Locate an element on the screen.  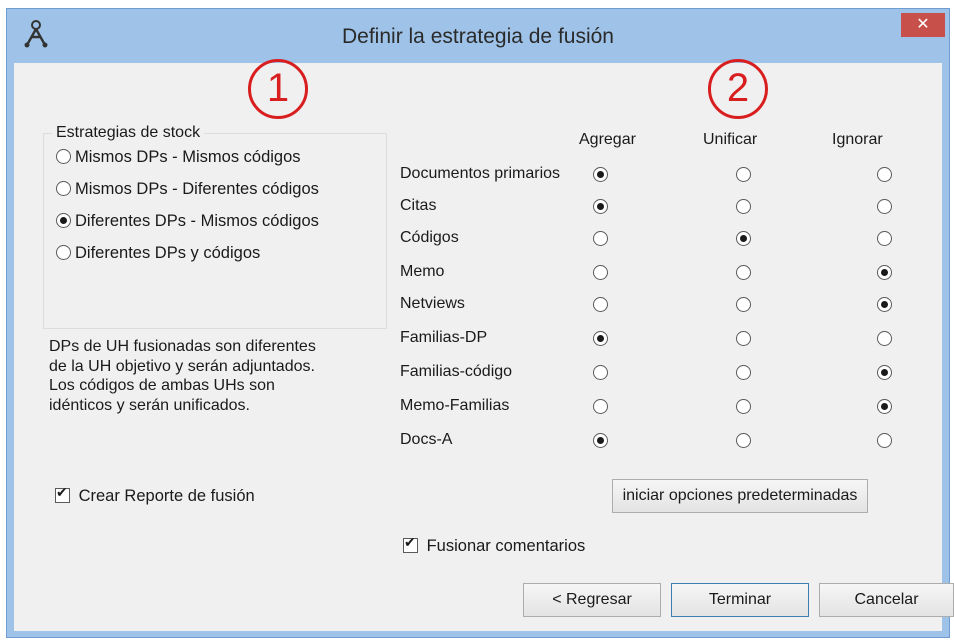
merge-option-label: Docs-A is located at coordinates (426, 439).